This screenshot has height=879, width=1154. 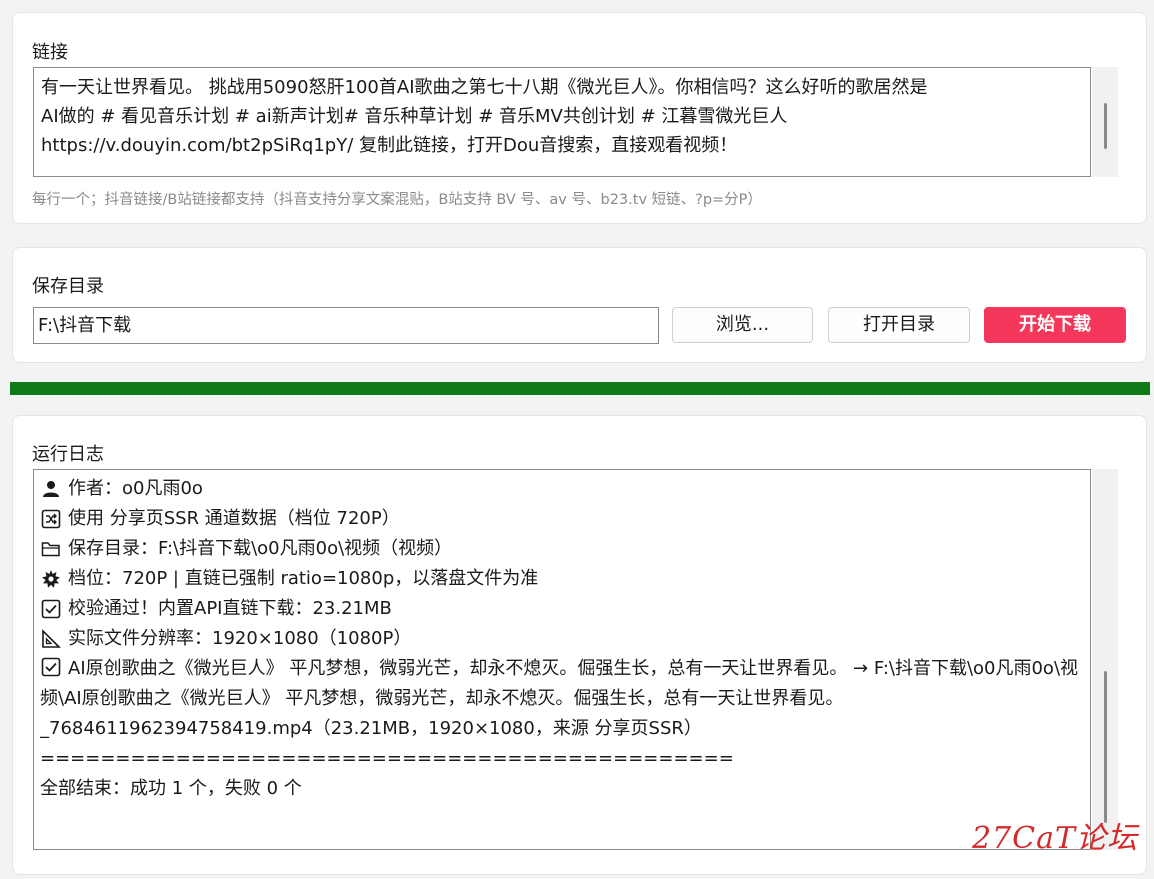 What do you see at coordinates (1054, 838) in the screenshot?
I see `watermark: 27CaT论坛` at bounding box center [1054, 838].